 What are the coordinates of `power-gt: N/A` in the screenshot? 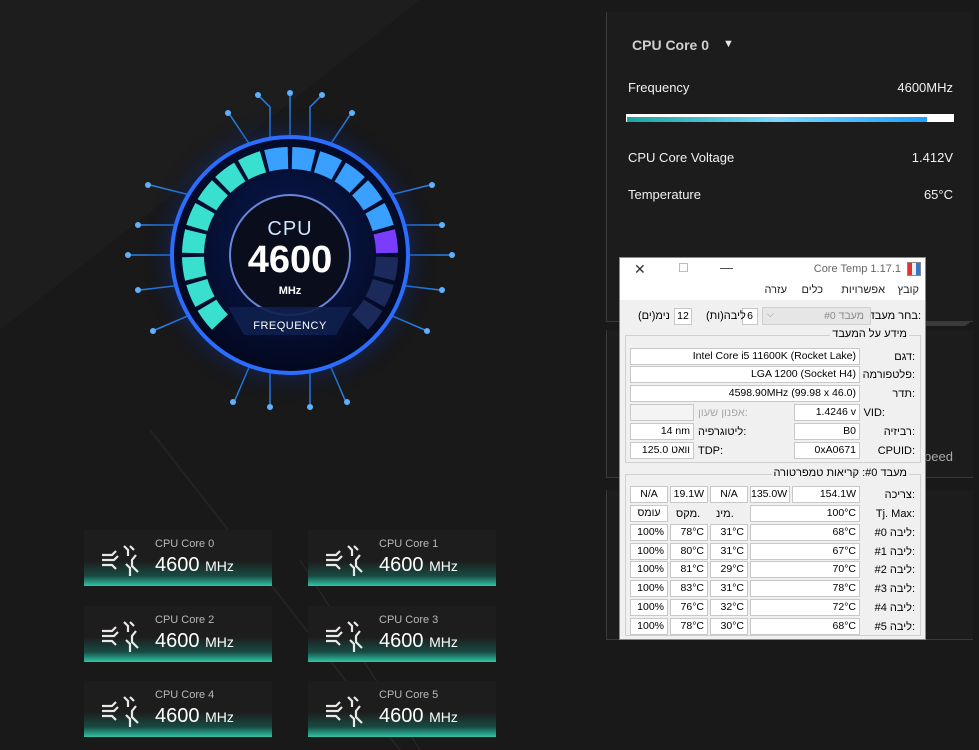 It's located at (729, 494).